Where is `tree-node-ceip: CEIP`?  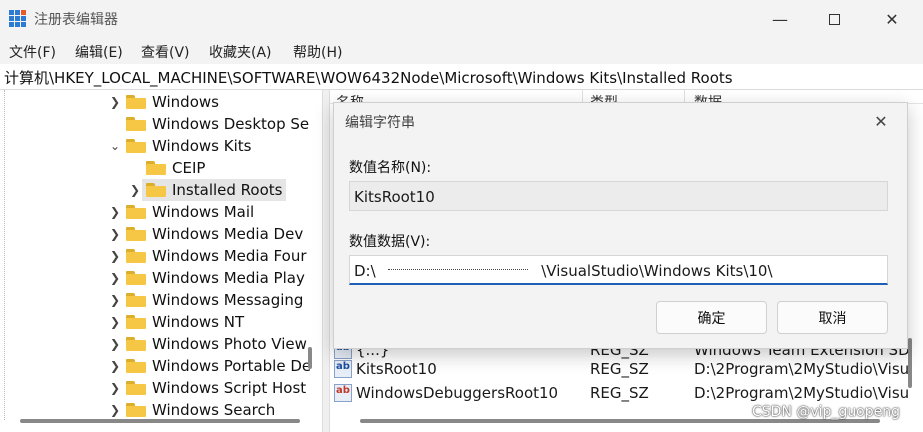
tree-node-ceip: CEIP is located at coordinates (166, 168).